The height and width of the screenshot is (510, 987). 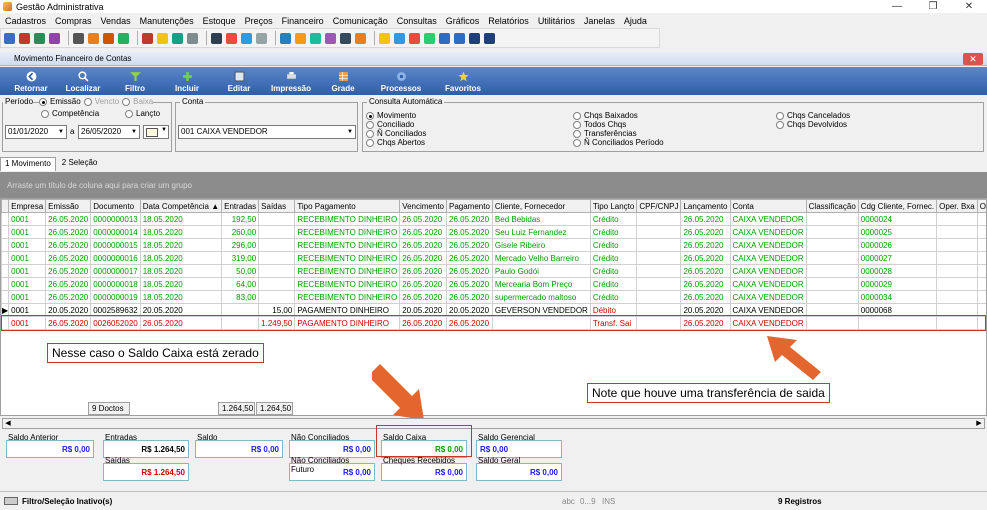 What do you see at coordinates (417, 21) in the screenshot?
I see `menu-consultas: Consultas` at bounding box center [417, 21].